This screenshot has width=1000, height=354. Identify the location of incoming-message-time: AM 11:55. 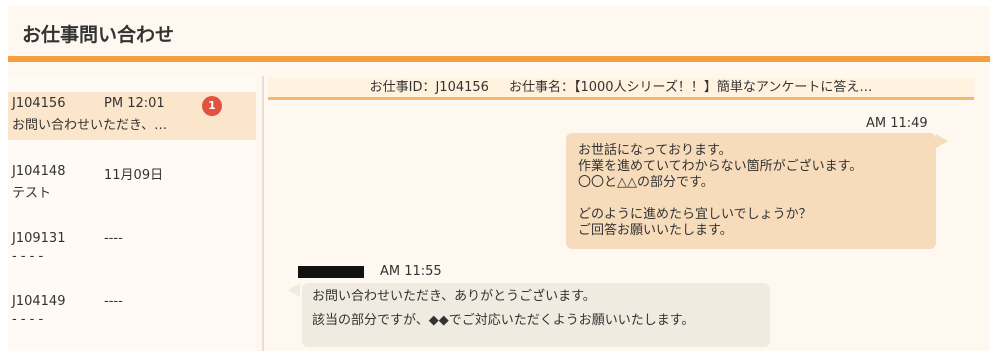
(411, 271).